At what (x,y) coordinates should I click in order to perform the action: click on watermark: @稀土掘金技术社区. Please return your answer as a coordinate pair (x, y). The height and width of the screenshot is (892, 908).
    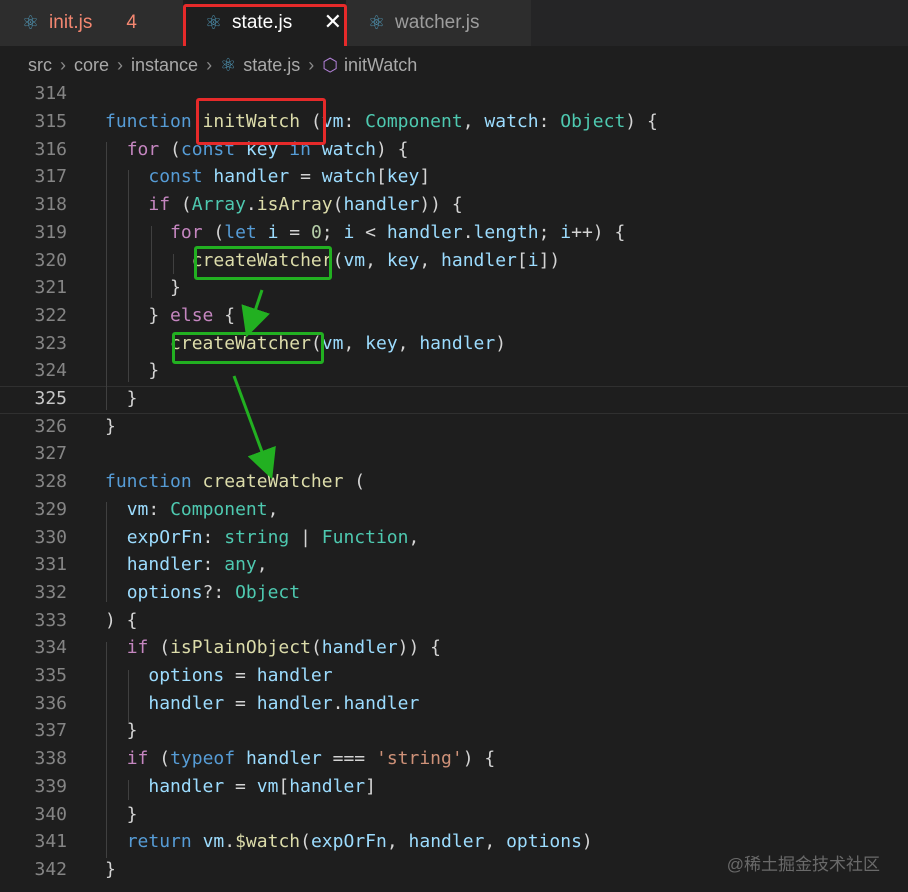
    Looking at the image, I should click on (803, 864).